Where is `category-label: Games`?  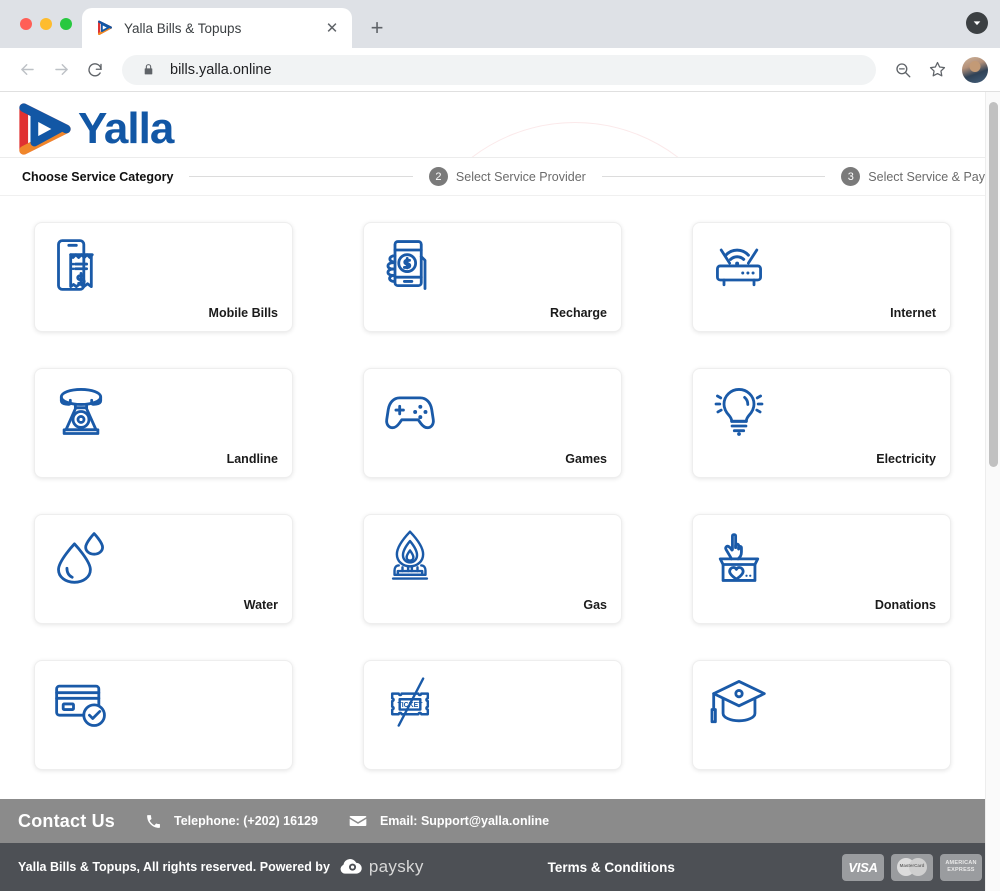 category-label: Games is located at coordinates (586, 459).